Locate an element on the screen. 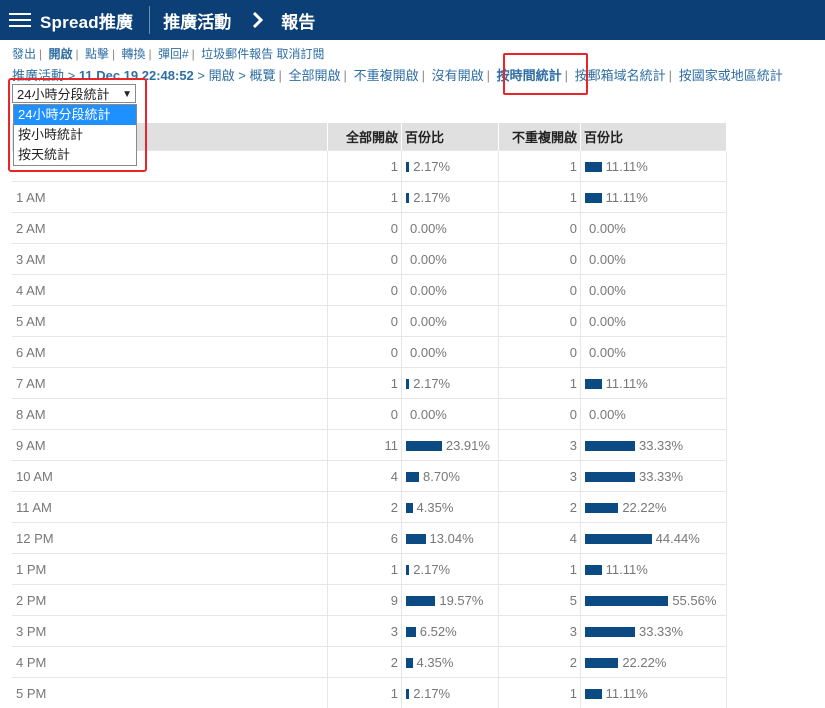 Image resolution: width=825 pixels, height=708 pixels. percent-cell: 8.70% is located at coordinates (450, 476).